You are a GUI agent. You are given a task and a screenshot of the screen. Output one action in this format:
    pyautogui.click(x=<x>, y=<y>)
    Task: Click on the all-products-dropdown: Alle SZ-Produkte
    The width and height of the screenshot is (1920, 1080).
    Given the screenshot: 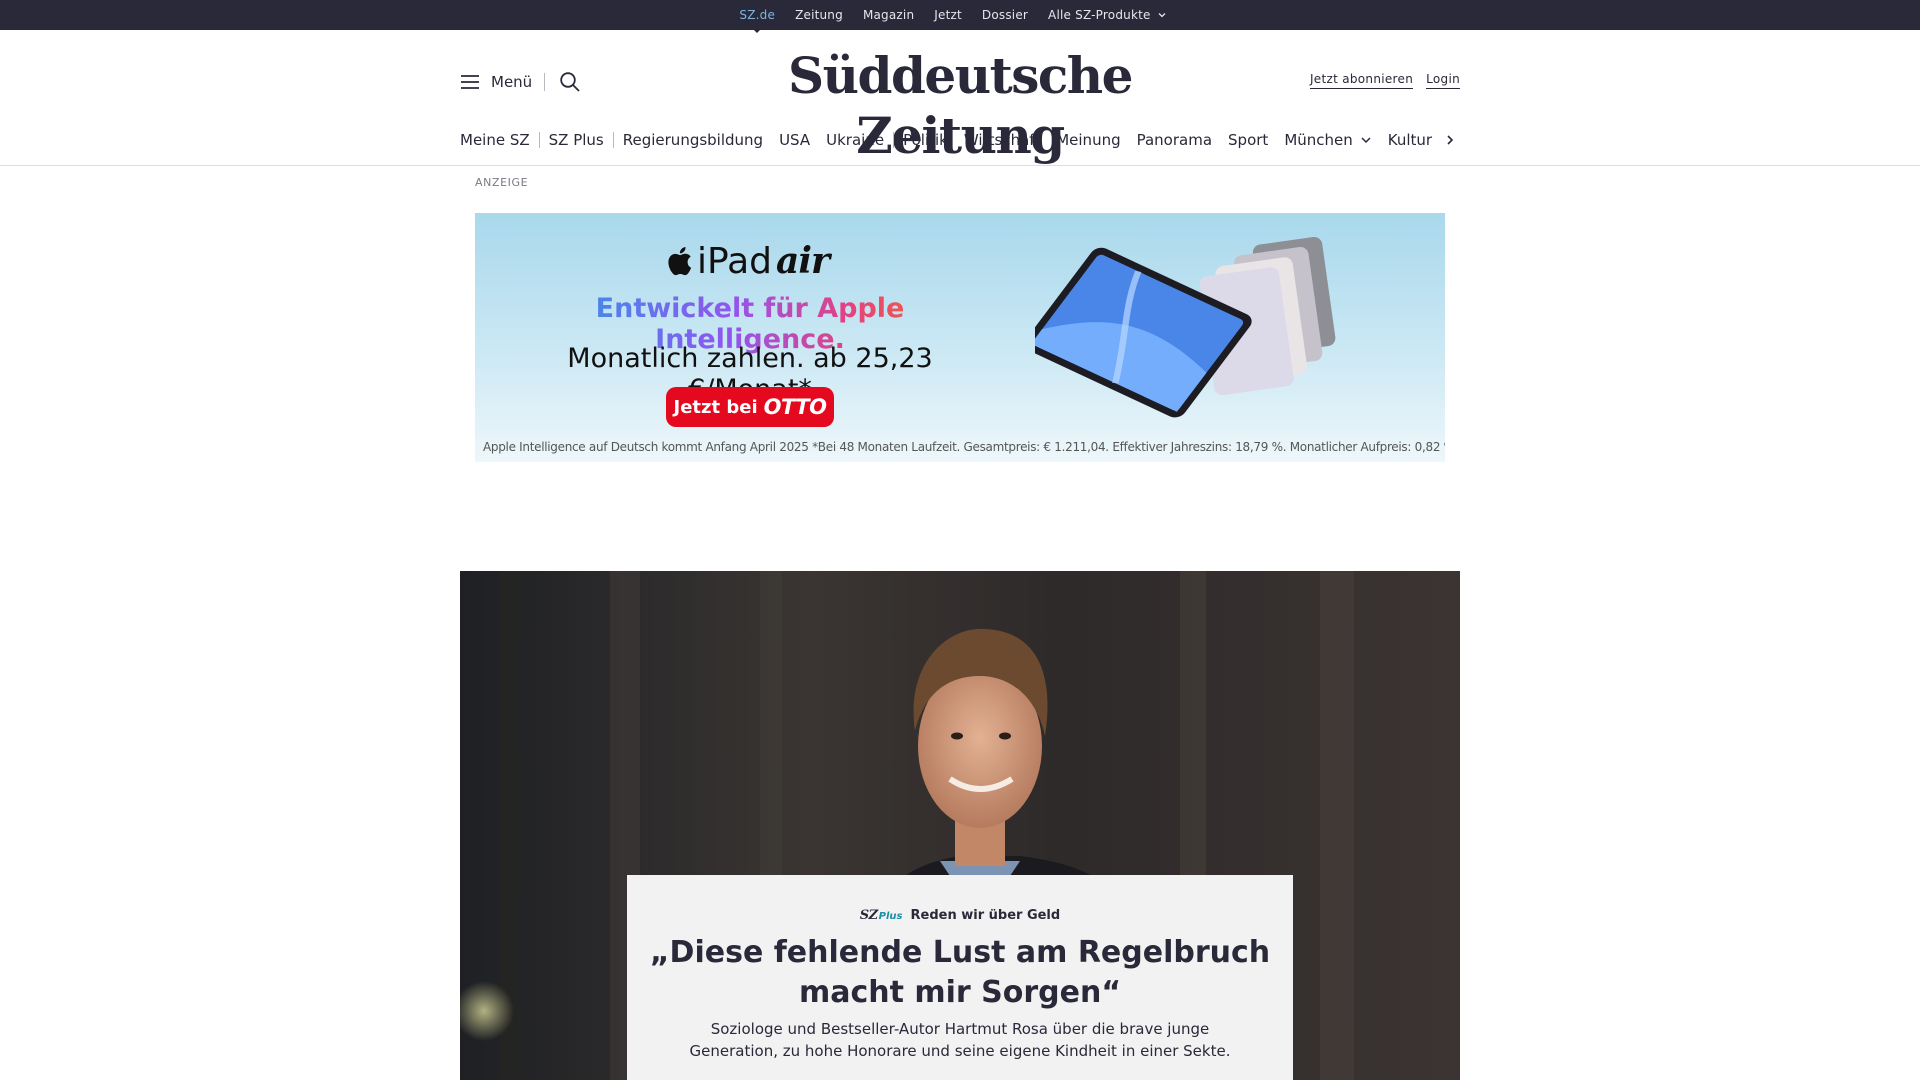 What is the action you would take?
    pyautogui.click(x=1107, y=15)
    